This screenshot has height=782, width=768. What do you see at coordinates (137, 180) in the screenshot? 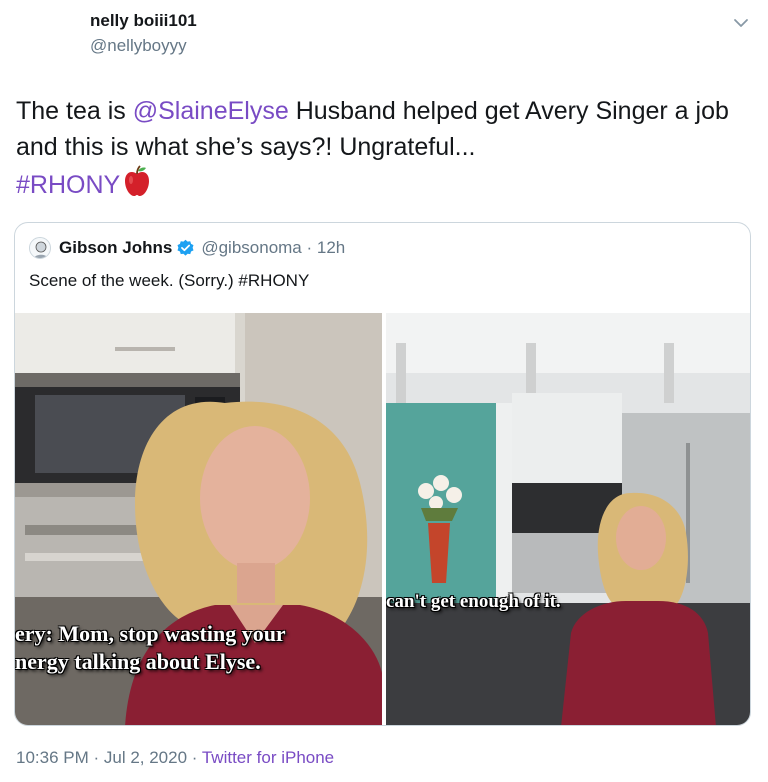
I see `red-apple-icon` at bounding box center [137, 180].